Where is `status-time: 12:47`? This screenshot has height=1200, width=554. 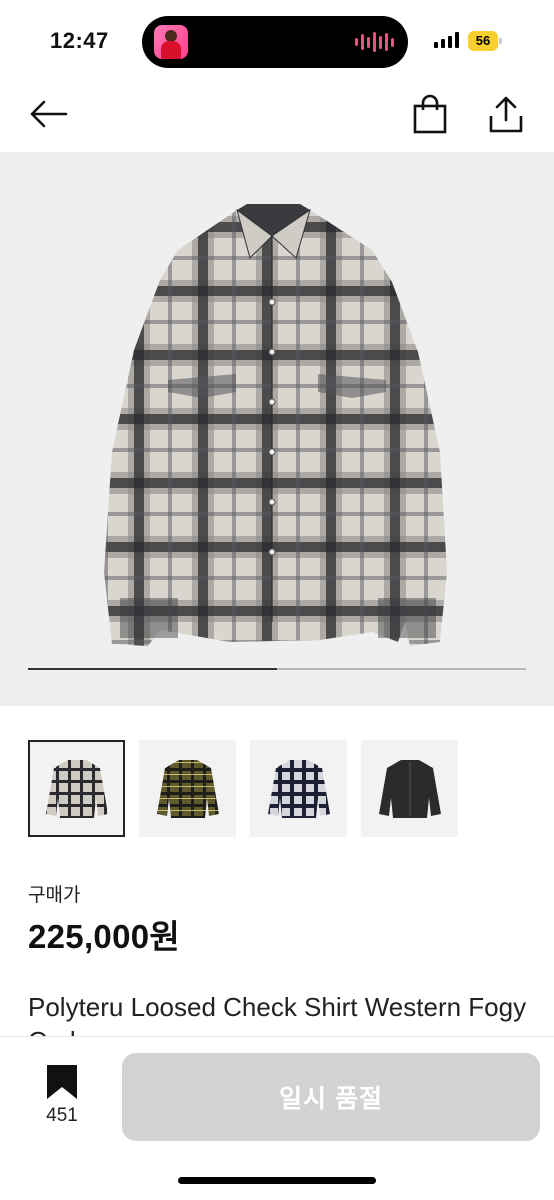
status-time: 12:47 is located at coordinates (79, 40).